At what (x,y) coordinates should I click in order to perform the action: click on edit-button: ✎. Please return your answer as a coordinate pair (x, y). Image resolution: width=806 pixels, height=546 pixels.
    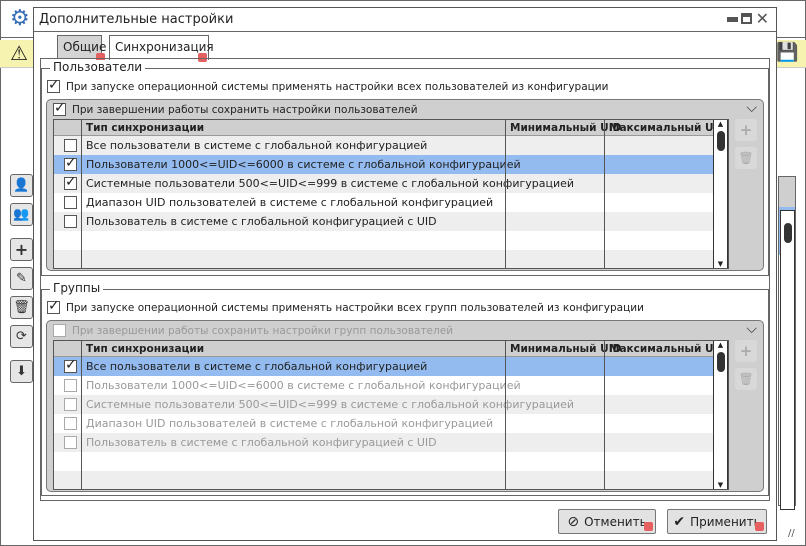
    Looking at the image, I should click on (21, 278).